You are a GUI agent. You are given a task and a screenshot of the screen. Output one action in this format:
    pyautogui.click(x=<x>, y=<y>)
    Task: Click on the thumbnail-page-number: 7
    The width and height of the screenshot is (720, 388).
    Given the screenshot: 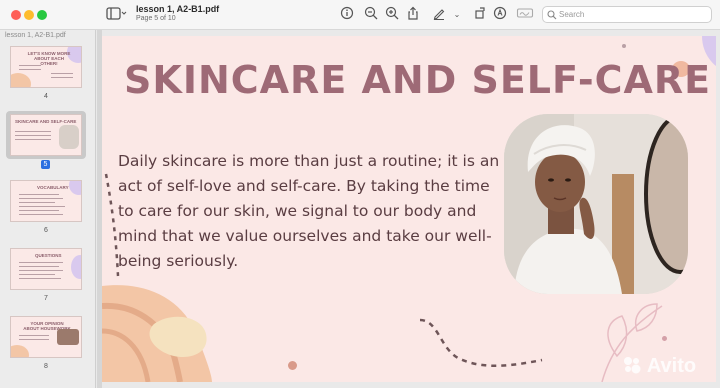 What is the action you would take?
    pyautogui.click(x=46, y=298)
    